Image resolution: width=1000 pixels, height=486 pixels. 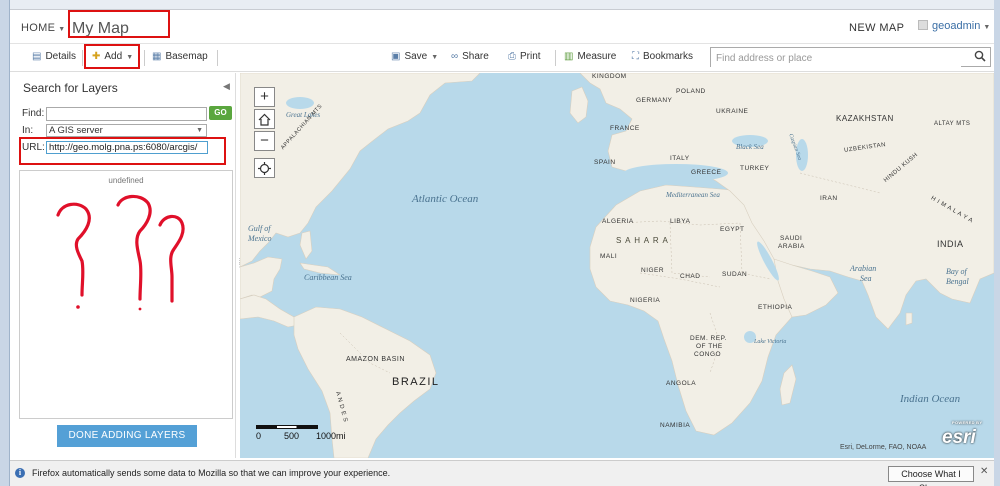 I want to click on label-lake-victoria: Lake Victoria, so click(x=770, y=342).